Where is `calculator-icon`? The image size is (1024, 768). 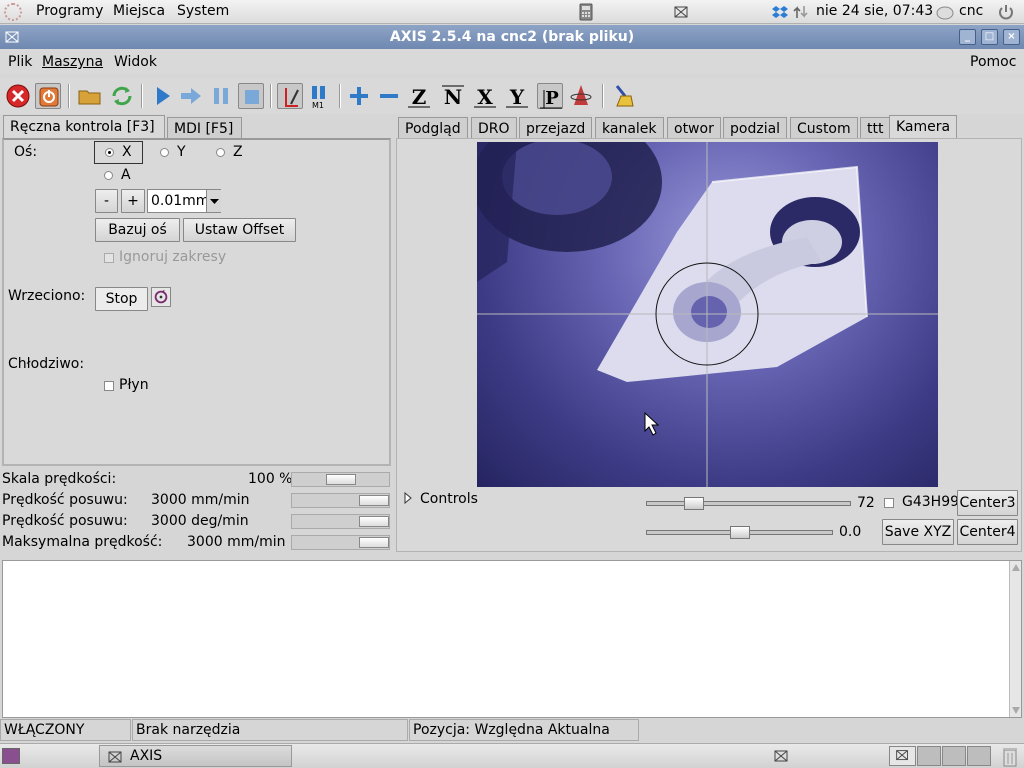
calculator-icon is located at coordinates (586, 12).